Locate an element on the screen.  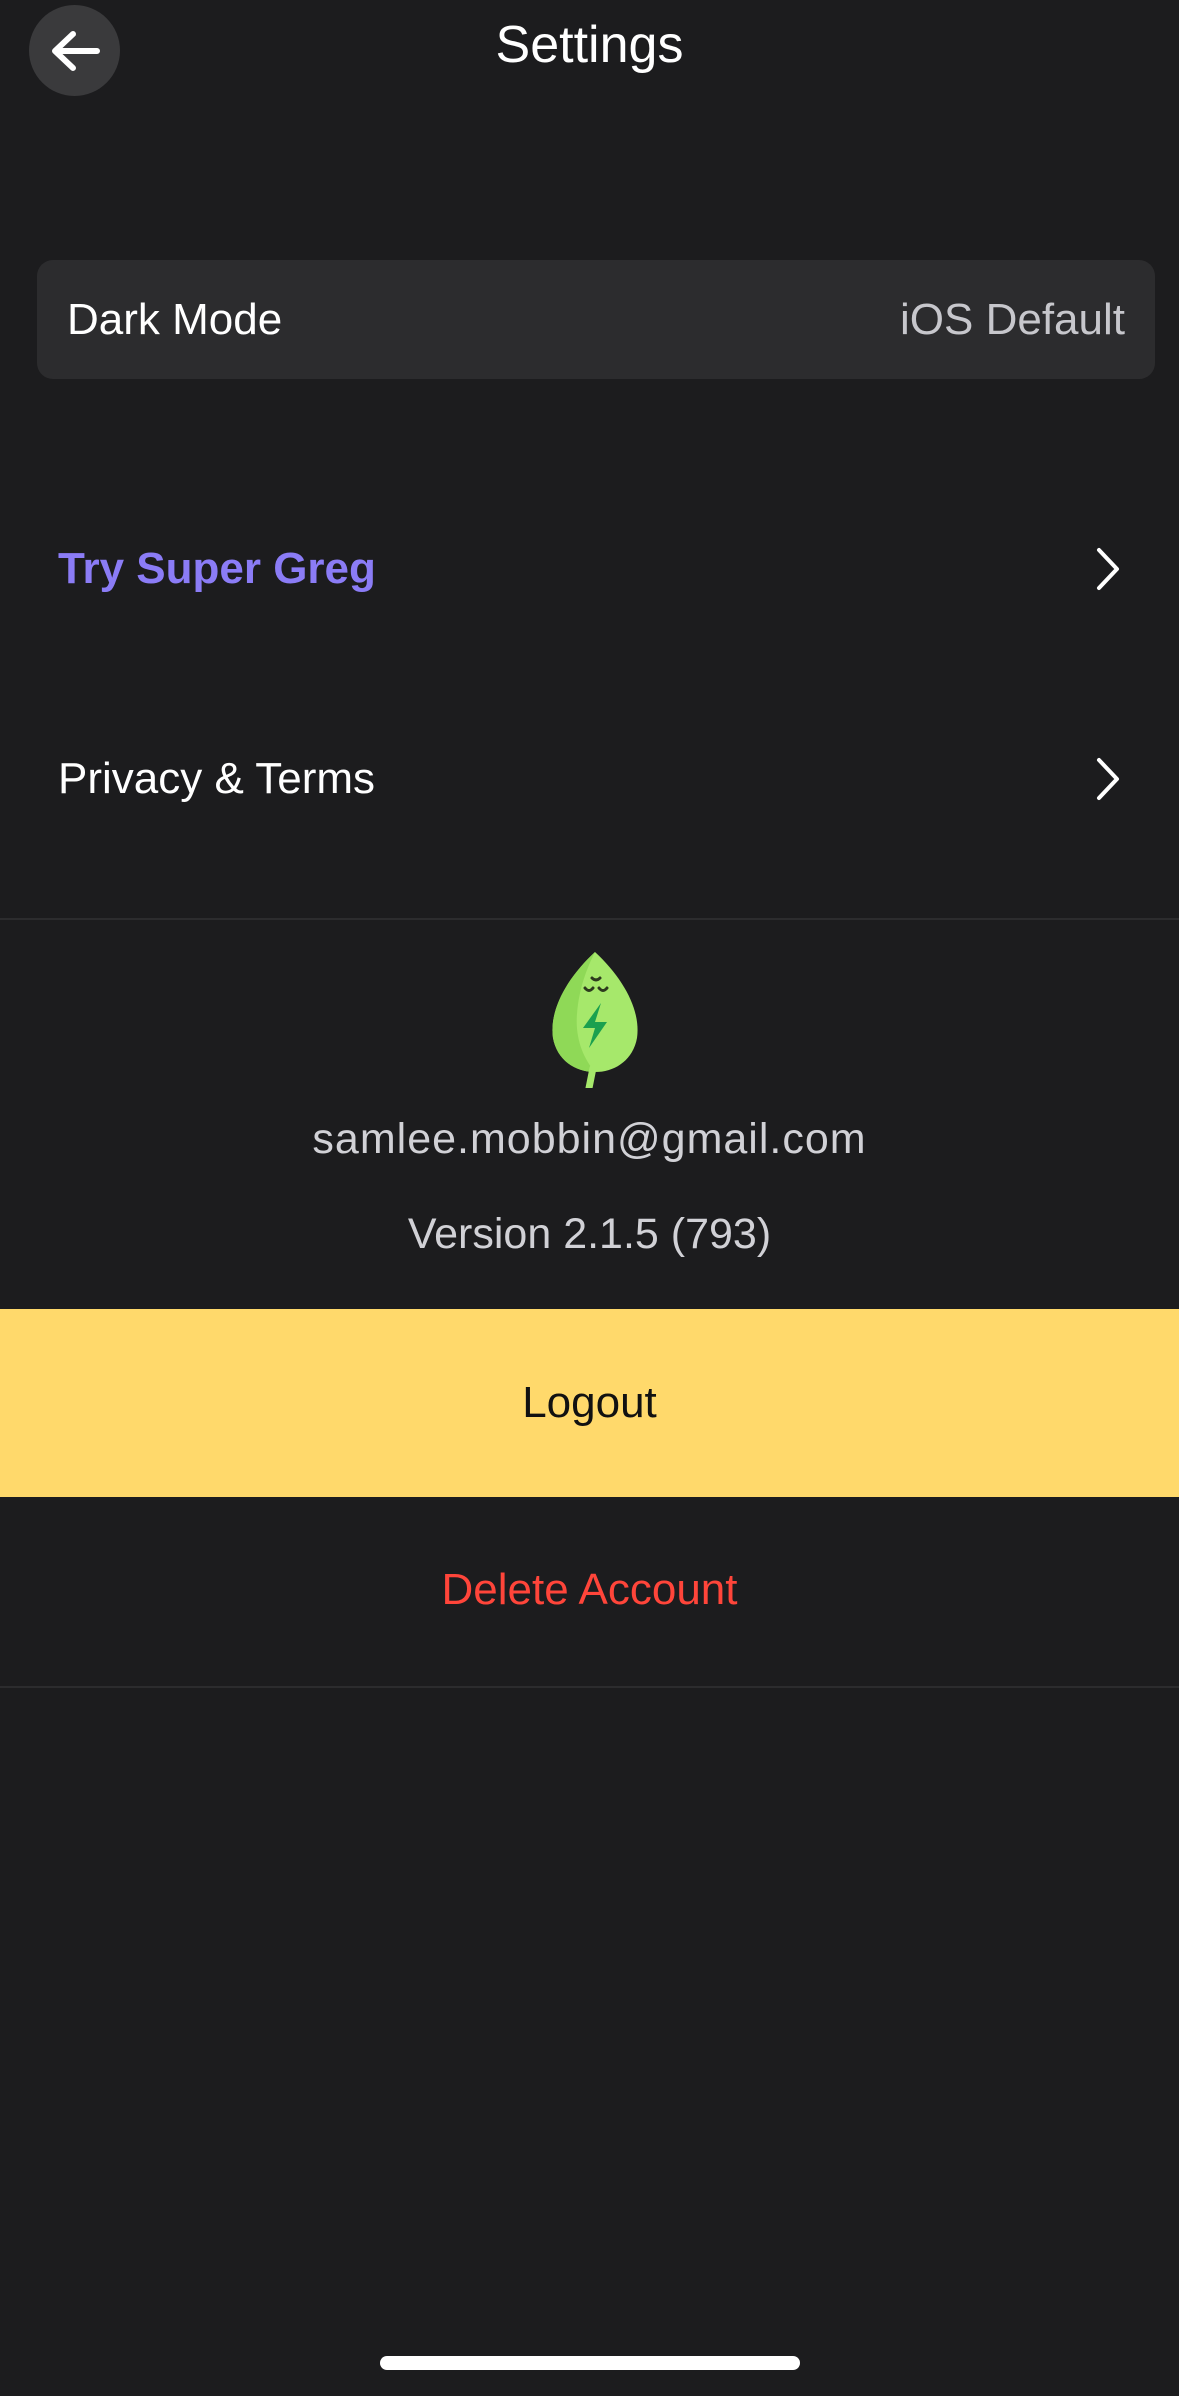
logout-button: Logout is located at coordinates (589, 1403).